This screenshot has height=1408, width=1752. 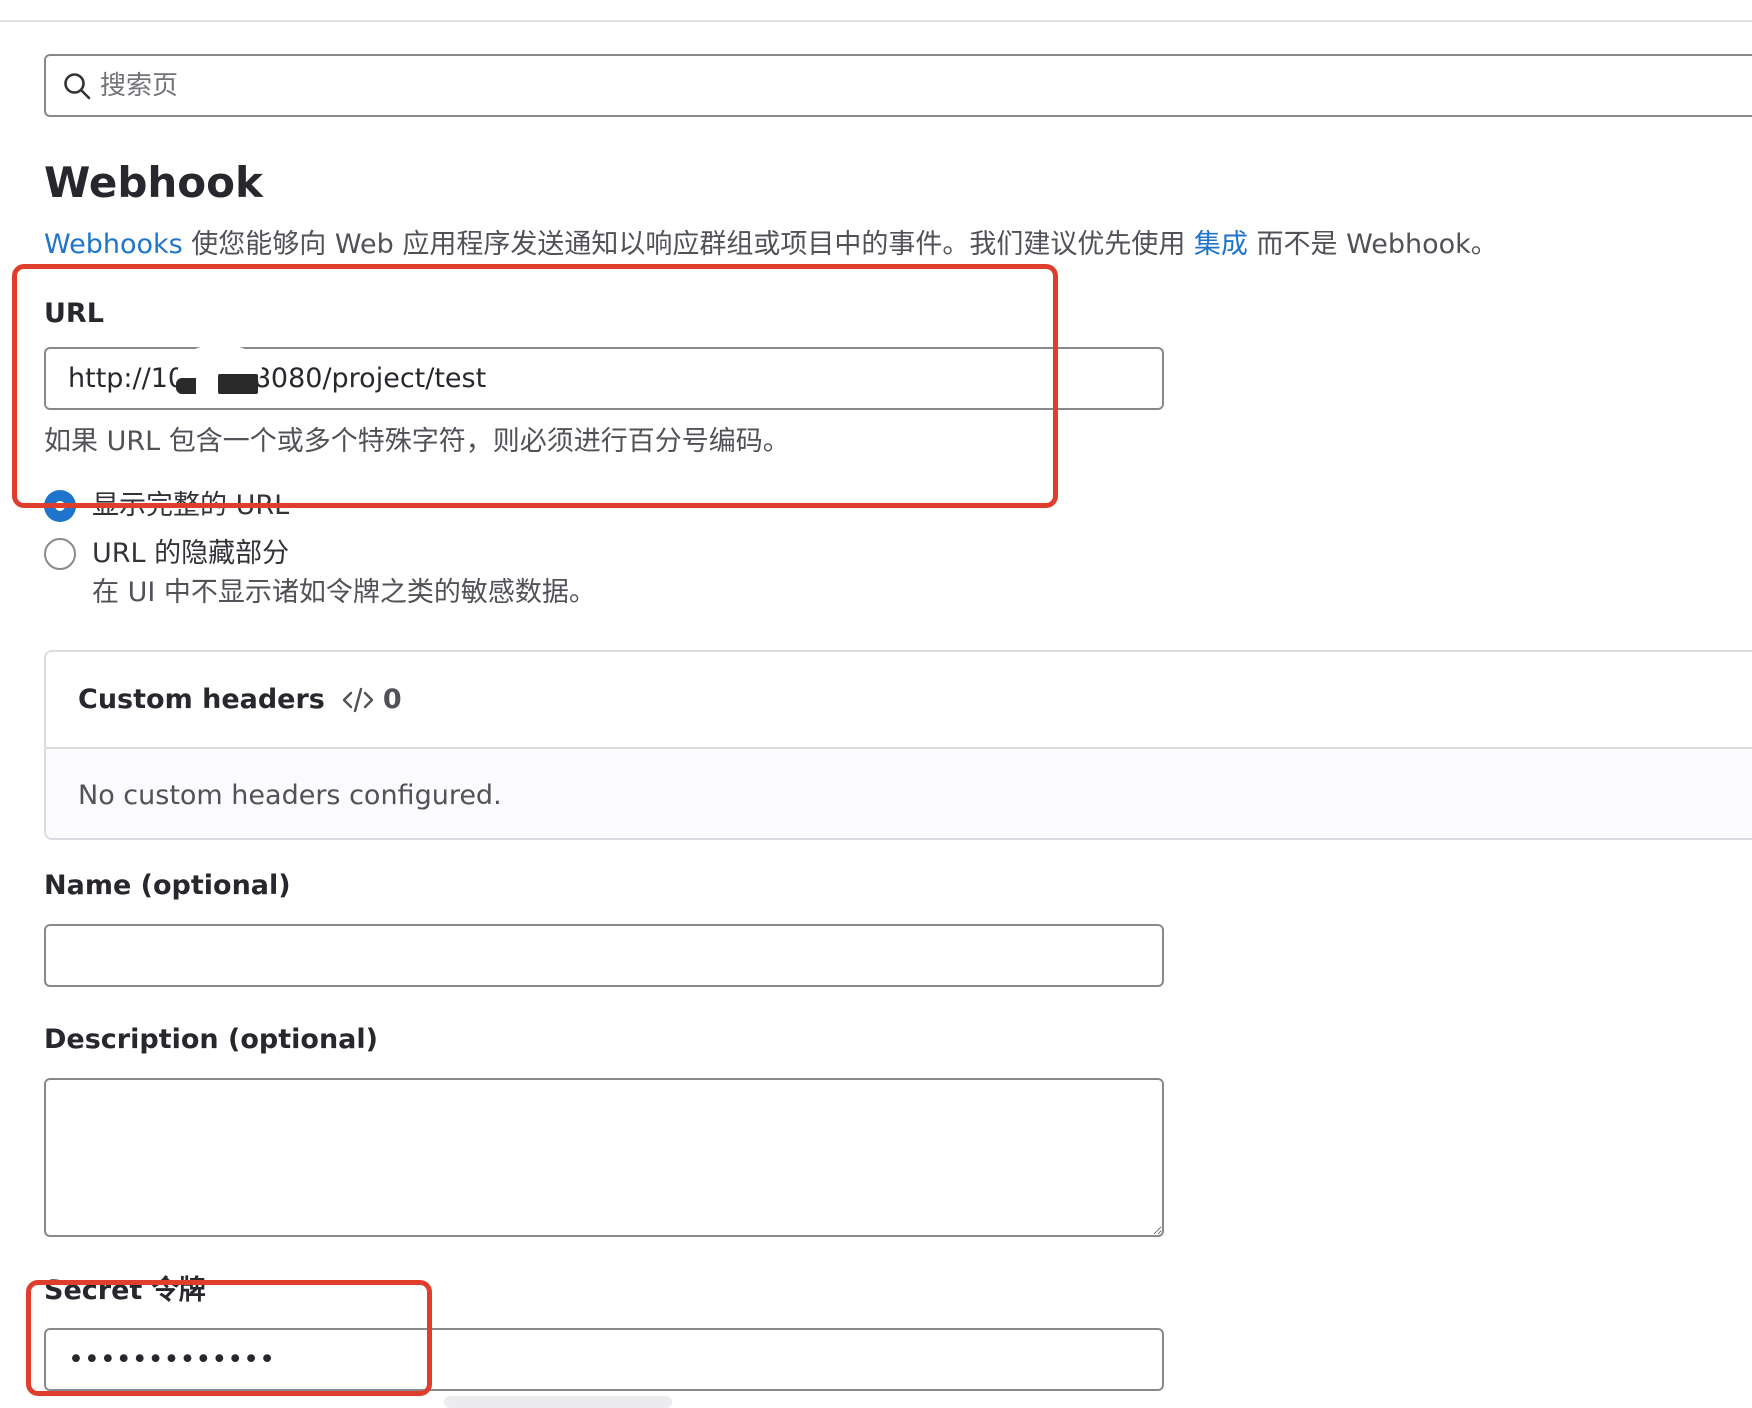 What do you see at coordinates (899, 700) in the screenshot?
I see `custom-headers-header: Custom headers 0` at bounding box center [899, 700].